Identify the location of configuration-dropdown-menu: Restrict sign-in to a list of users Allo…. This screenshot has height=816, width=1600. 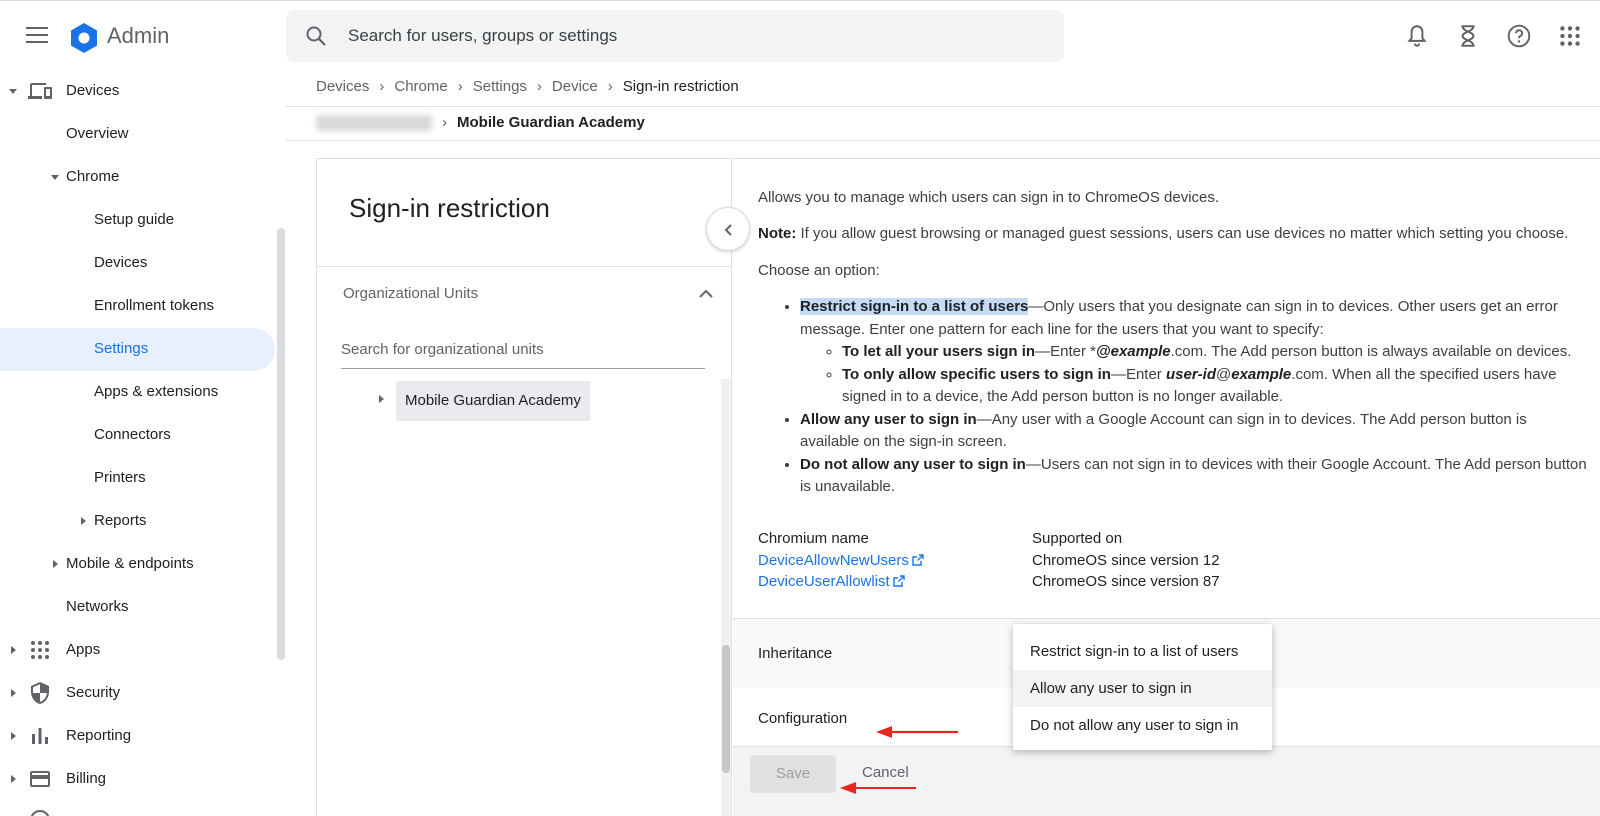
(1142, 687).